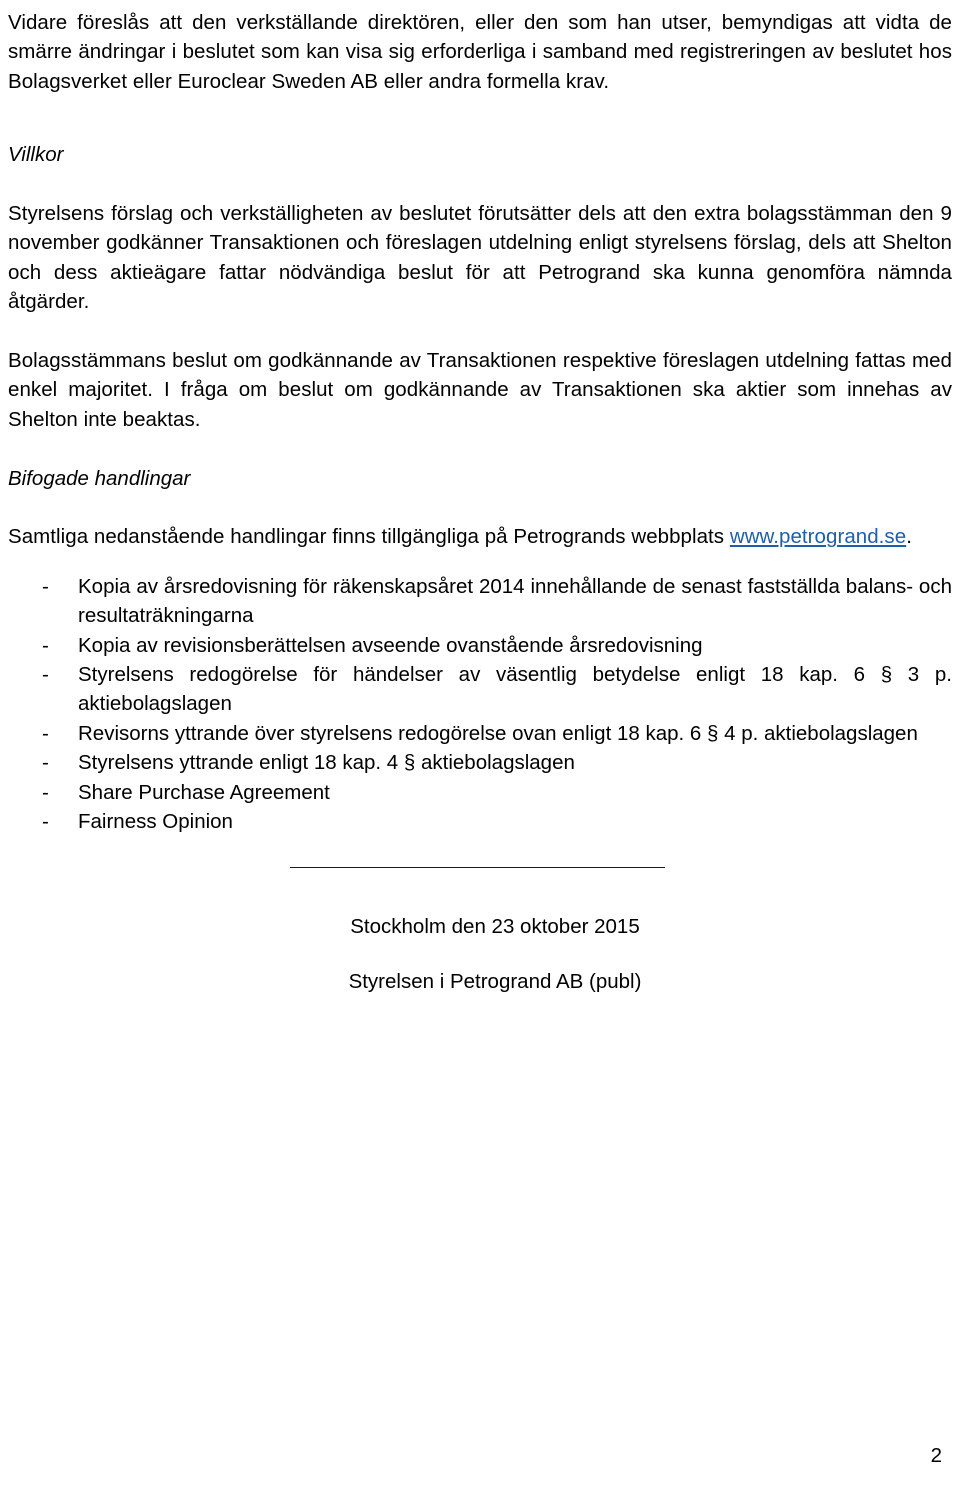 Image resolution: width=960 pixels, height=1488 pixels. I want to click on attachments-intro-period: ., so click(909, 537).